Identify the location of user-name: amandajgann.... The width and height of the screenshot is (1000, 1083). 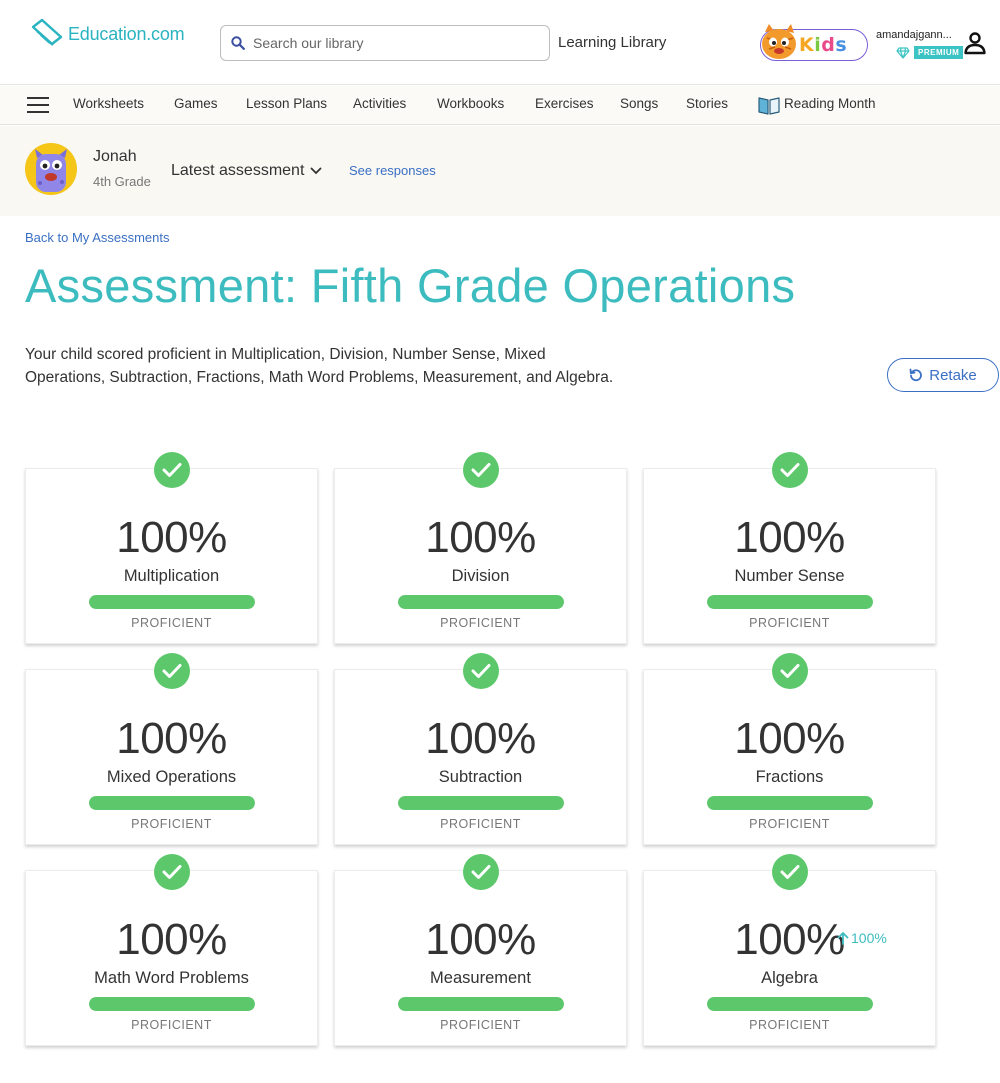
(914, 35).